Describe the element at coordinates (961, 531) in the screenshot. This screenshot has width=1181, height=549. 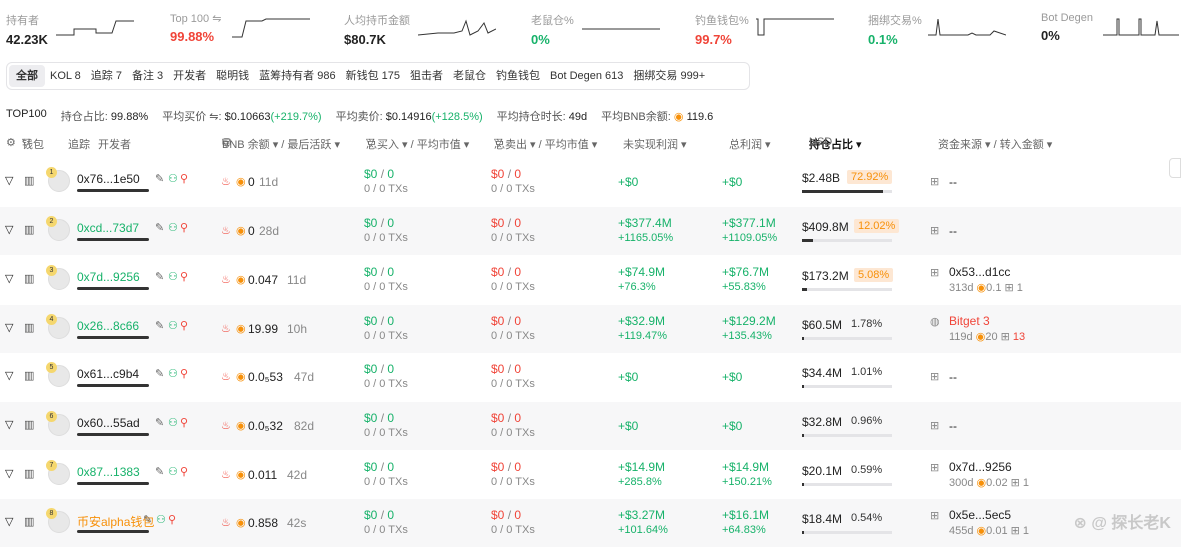
I see `funding-days: 455d` at that location.